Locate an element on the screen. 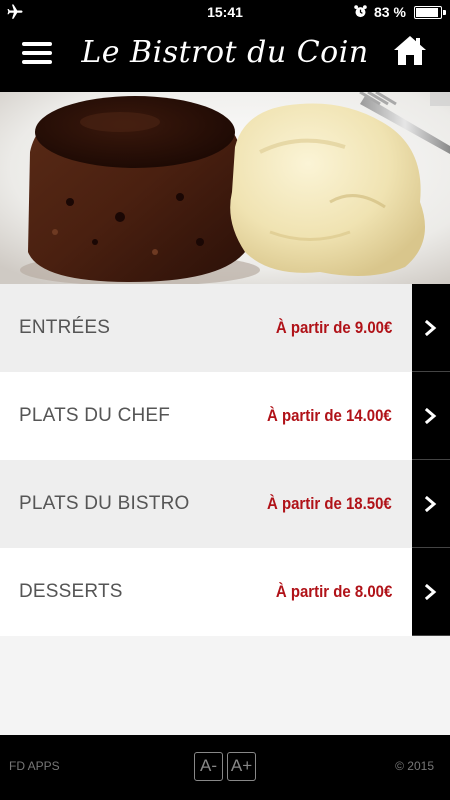 This screenshot has height=800, width=450. menu-row-price: À partir de 14.00€ is located at coordinates (329, 415).